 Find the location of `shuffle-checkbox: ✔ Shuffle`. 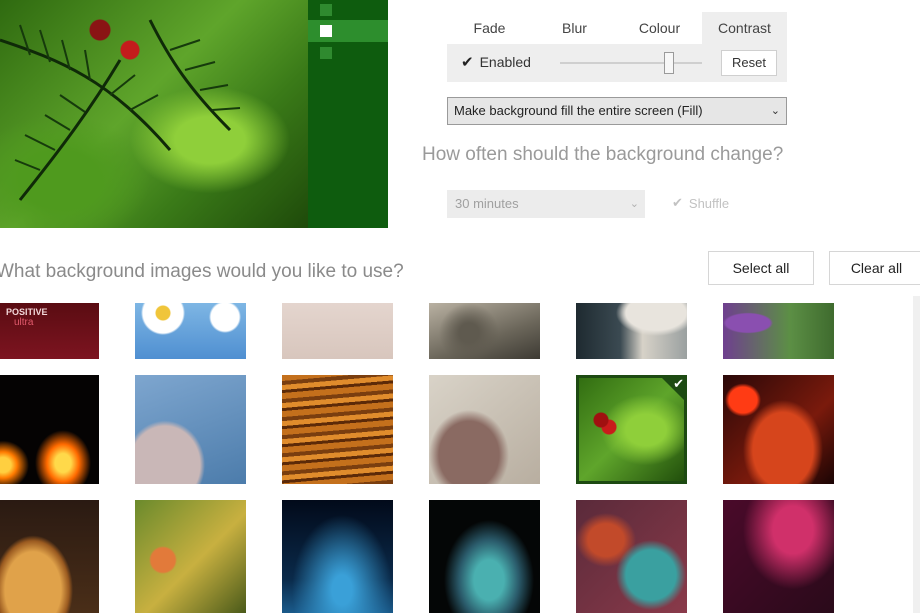

shuffle-checkbox: ✔ Shuffle is located at coordinates (700, 203).